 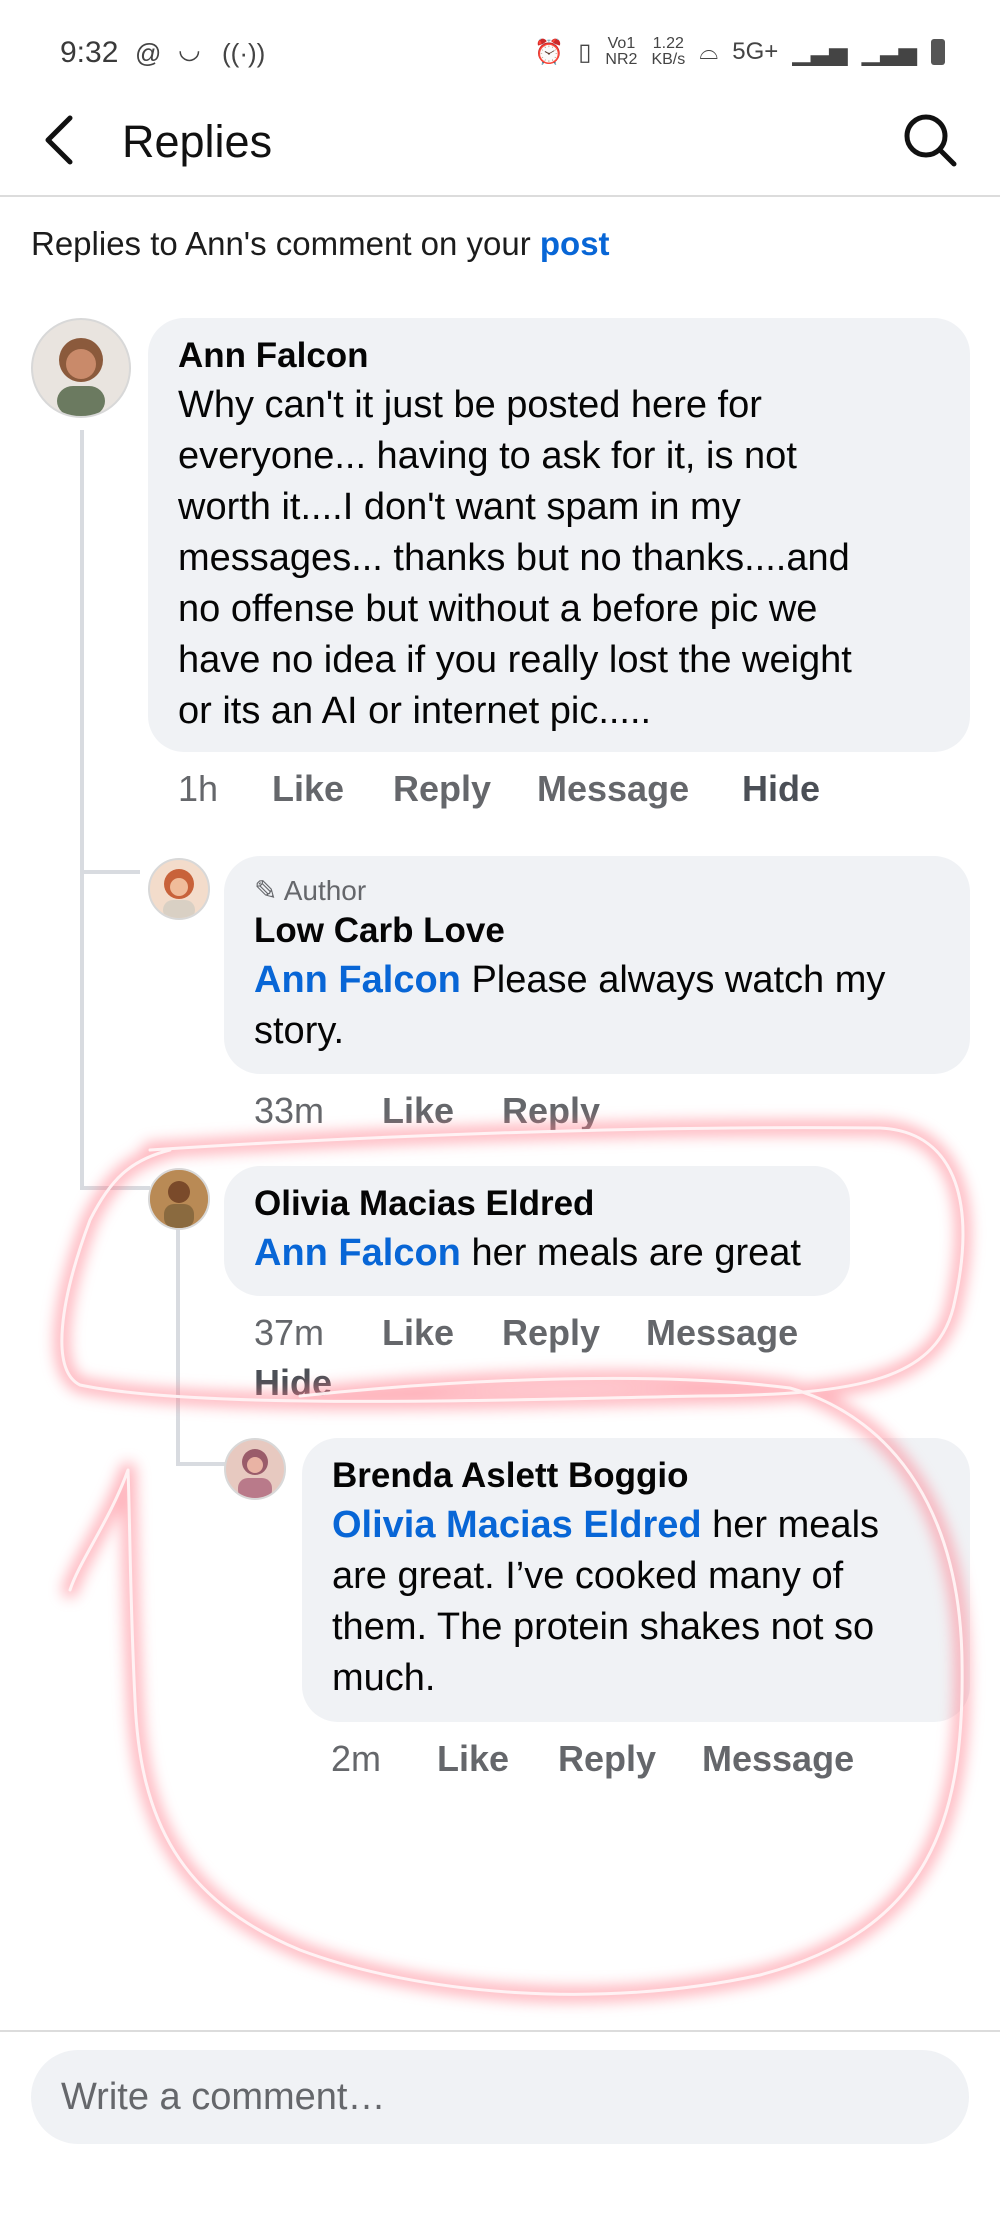 What do you see at coordinates (289, 1110) in the screenshot?
I see `comment-time: 33m` at bounding box center [289, 1110].